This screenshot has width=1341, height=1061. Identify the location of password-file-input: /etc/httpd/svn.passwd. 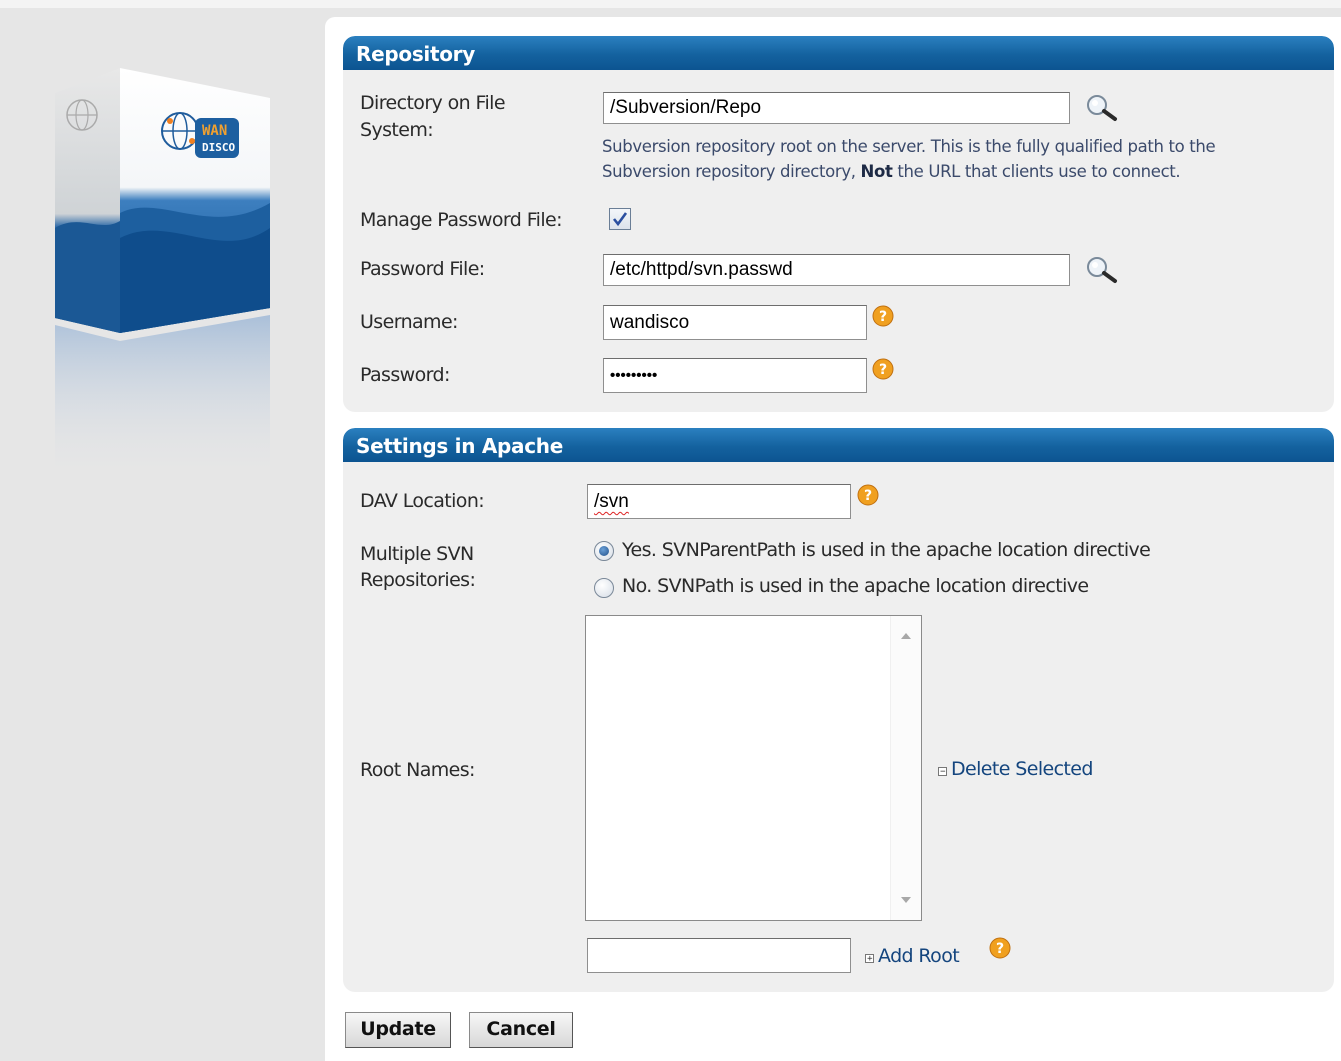
(836, 270).